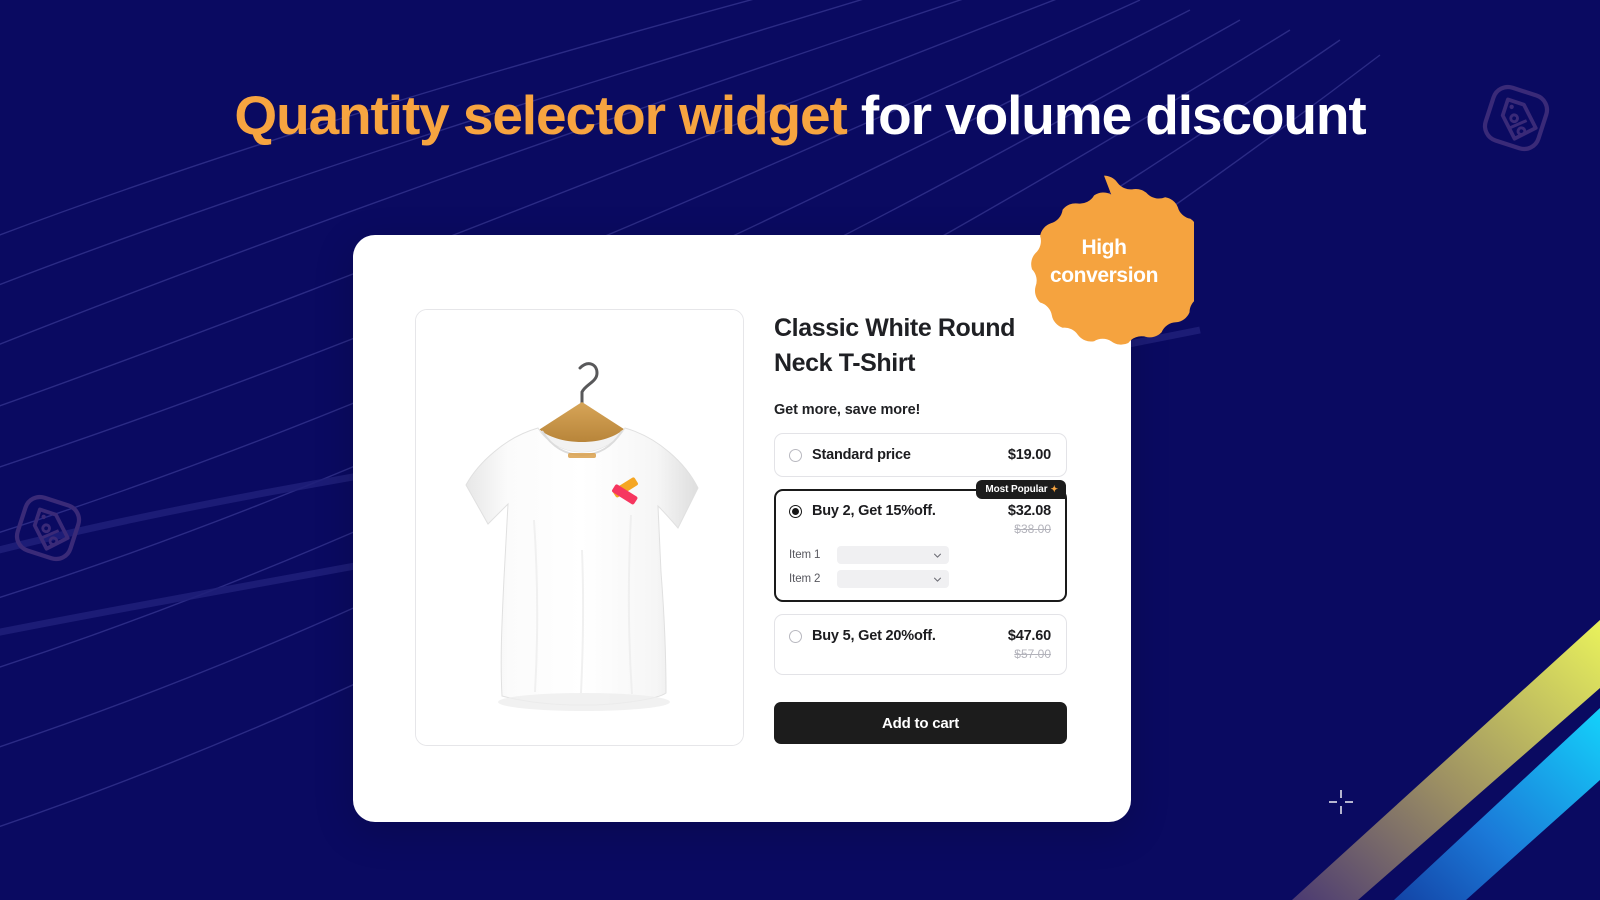  Describe the element at coordinates (1104, 247) in the screenshot. I see `badge-line-1: High` at that location.